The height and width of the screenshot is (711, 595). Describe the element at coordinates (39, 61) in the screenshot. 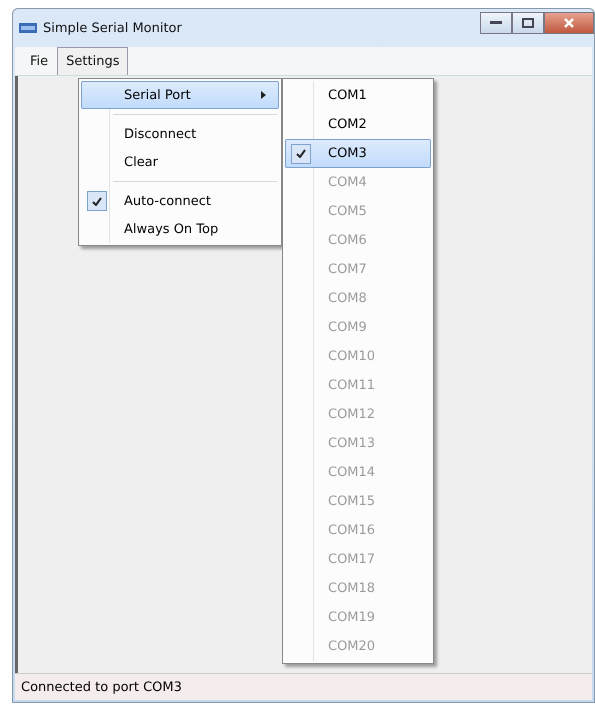

I see `menu-bar-item: Fie` at that location.